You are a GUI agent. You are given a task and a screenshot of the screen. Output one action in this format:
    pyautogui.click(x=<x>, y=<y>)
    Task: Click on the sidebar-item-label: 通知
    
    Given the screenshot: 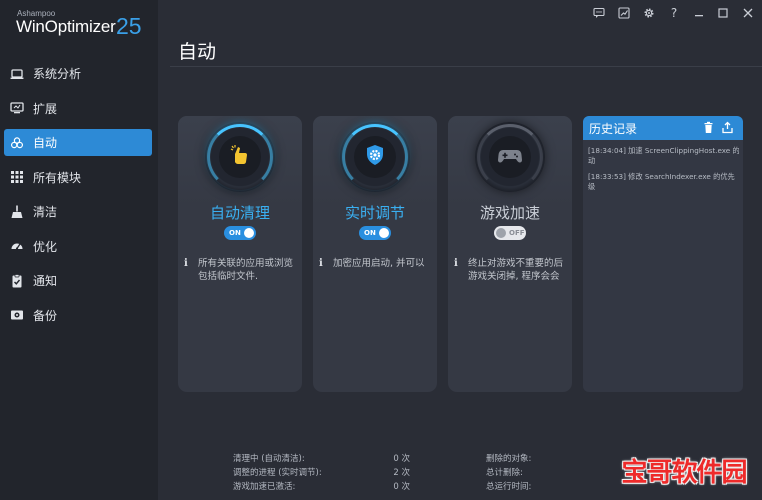 What is the action you would take?
    pyautogui.click(x=45, y=281)
    